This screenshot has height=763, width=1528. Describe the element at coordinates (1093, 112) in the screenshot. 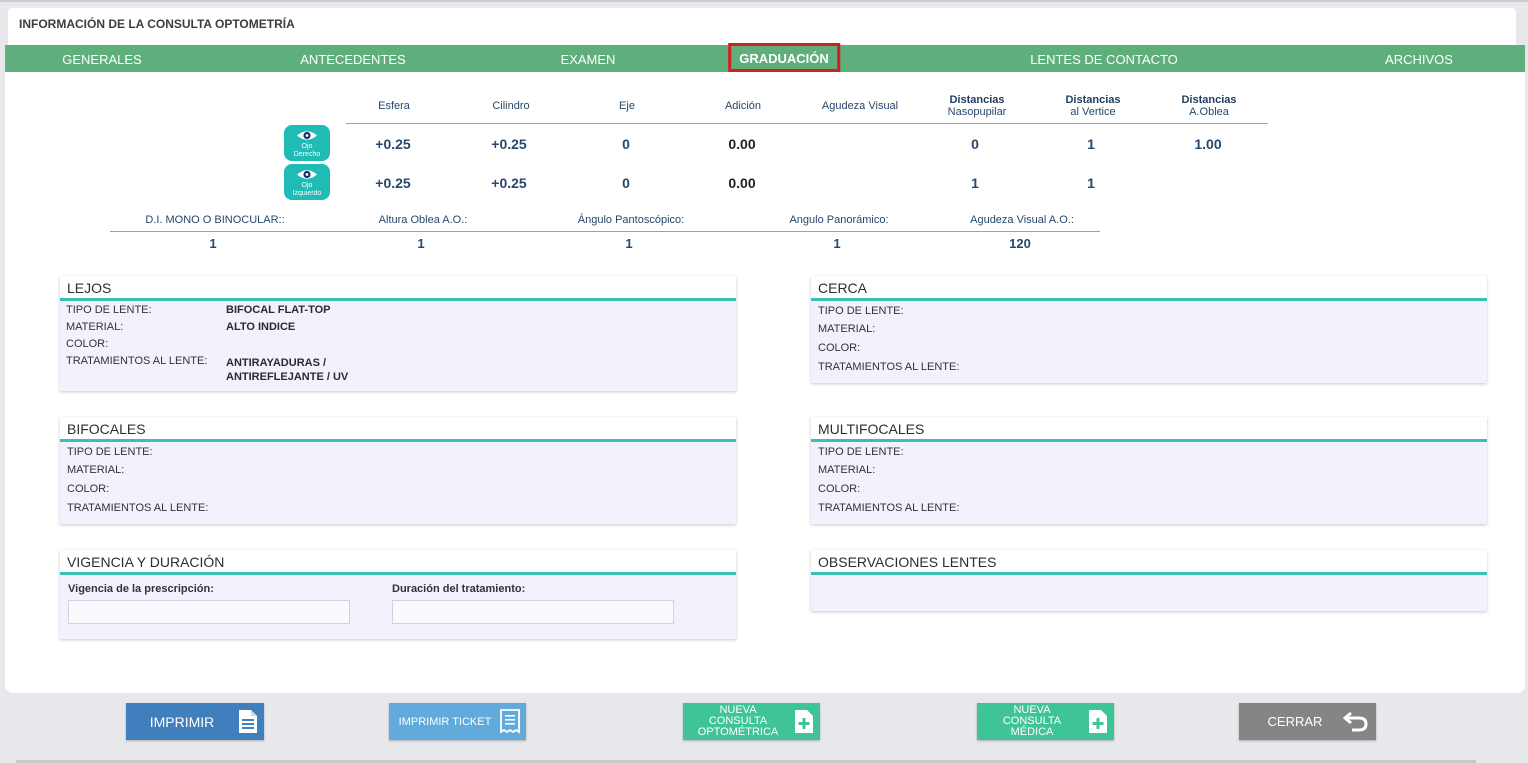

I see `col-header-sub: al Vertice` at that location.